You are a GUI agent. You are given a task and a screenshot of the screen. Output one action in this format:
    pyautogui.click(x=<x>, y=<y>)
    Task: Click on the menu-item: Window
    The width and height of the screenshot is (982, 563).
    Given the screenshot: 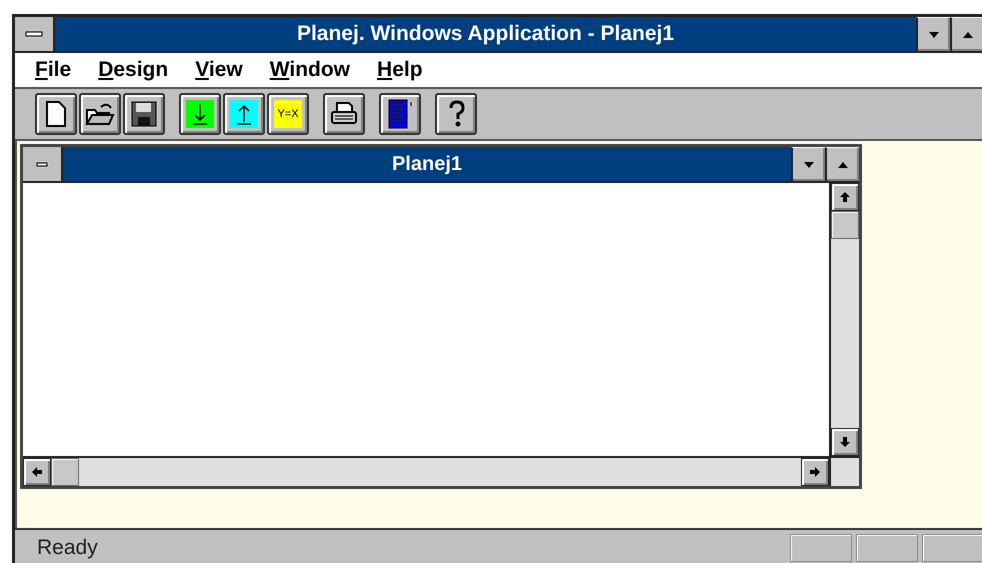 What is the action you would take?
    pyautogui.click(x=310, y=70)
    